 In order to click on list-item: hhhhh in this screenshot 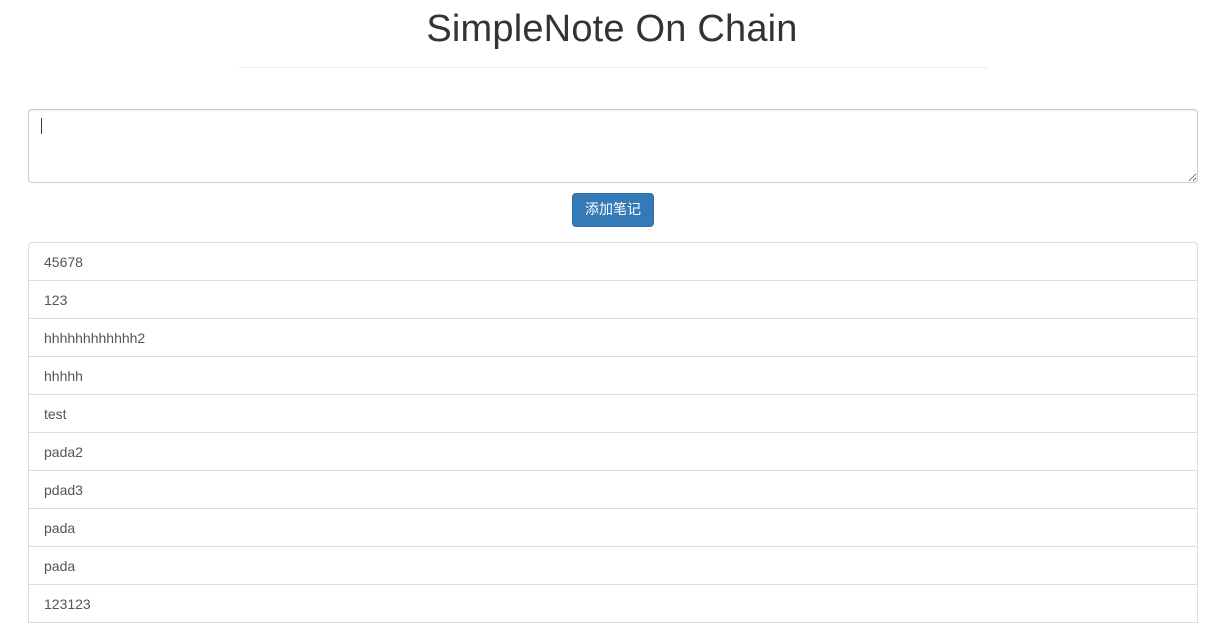, I will do `click(613, 375)`.